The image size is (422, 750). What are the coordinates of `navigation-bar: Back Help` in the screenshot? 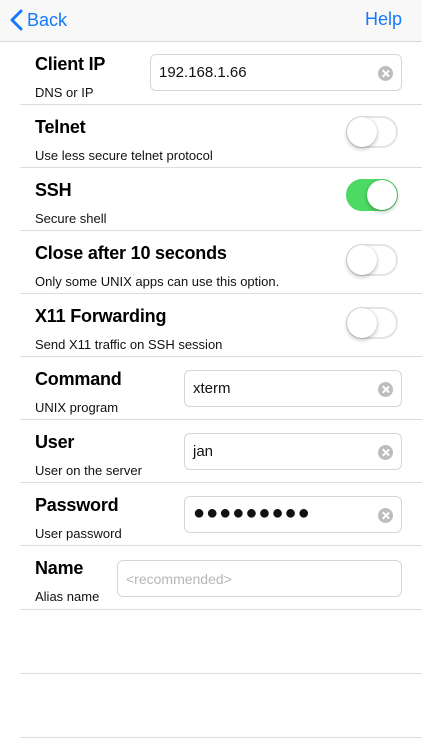 It's located at (211, 21).